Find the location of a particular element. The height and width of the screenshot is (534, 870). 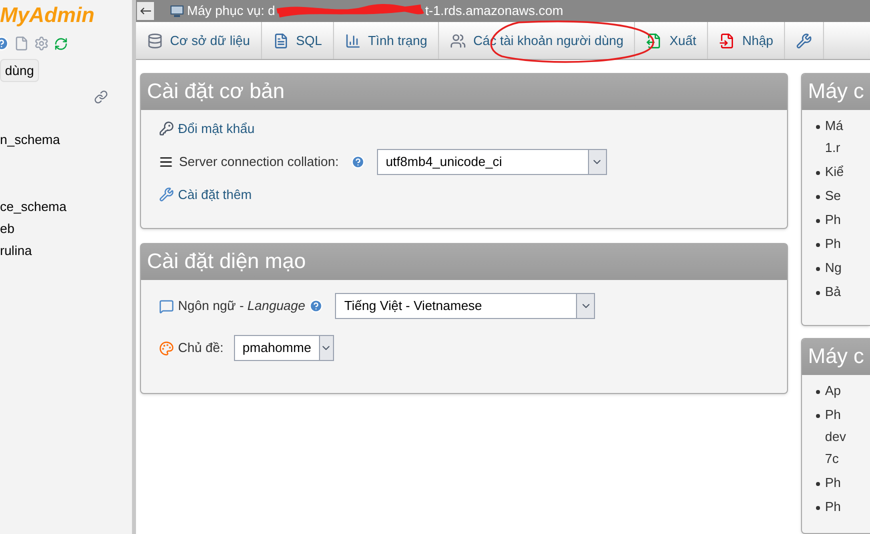

nav-tab: Tình trạng is located at coordinates (387, 40).